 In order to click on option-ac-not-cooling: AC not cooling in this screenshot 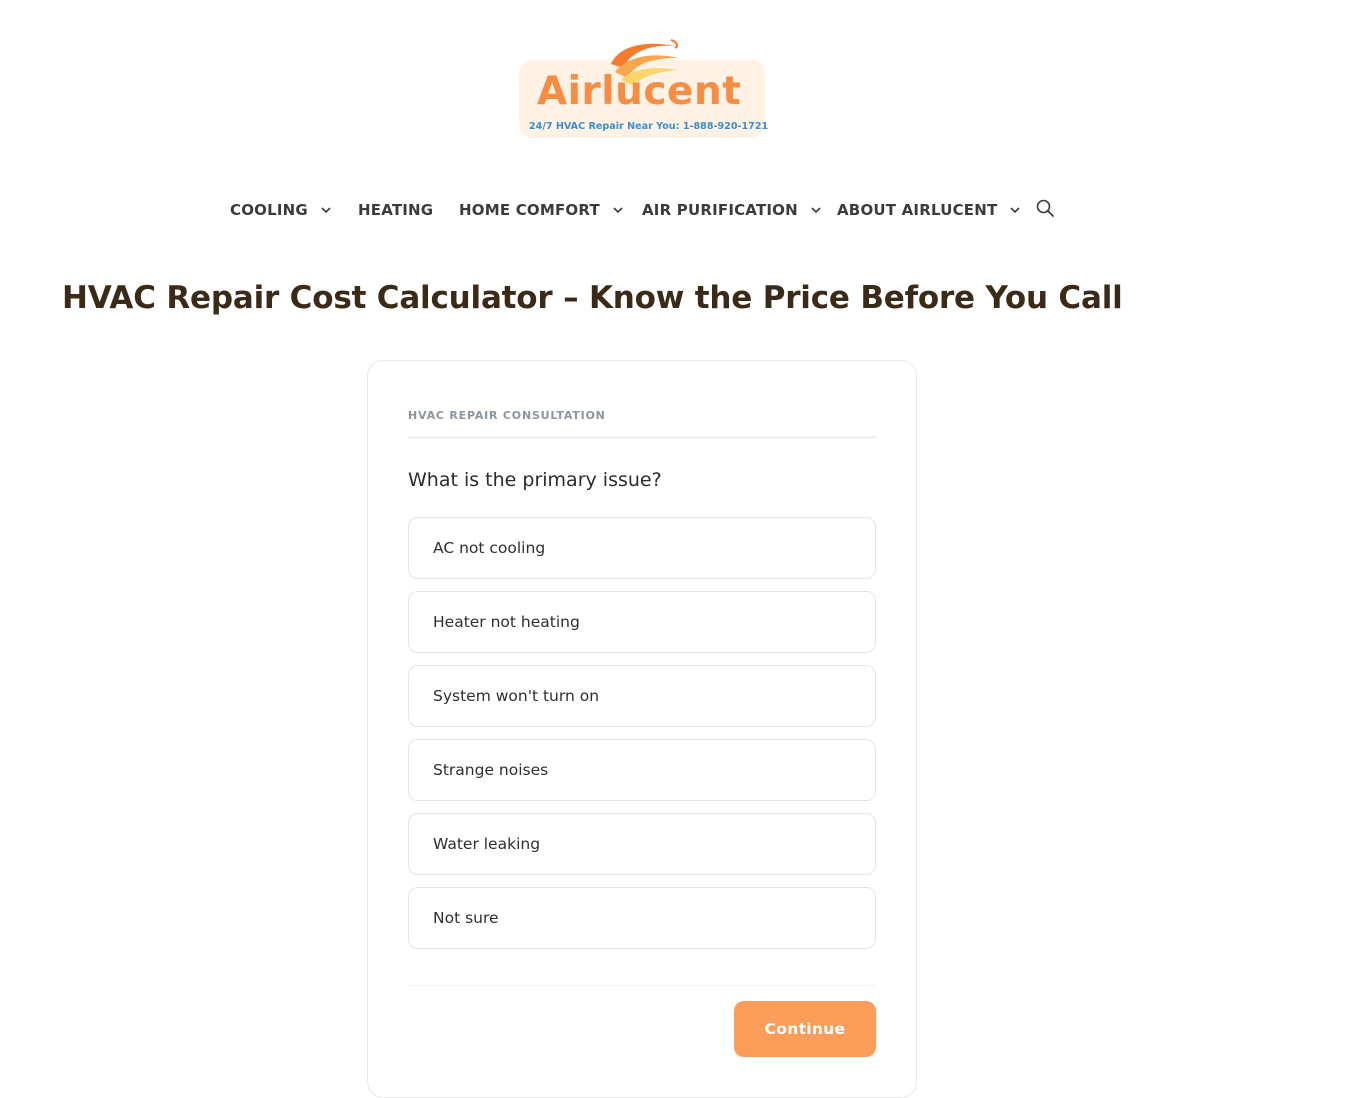, I will do `click(642, 548)`.